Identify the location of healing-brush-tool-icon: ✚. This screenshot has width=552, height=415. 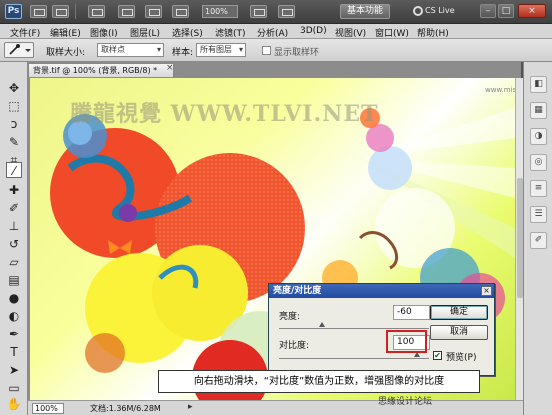
(14, 190).